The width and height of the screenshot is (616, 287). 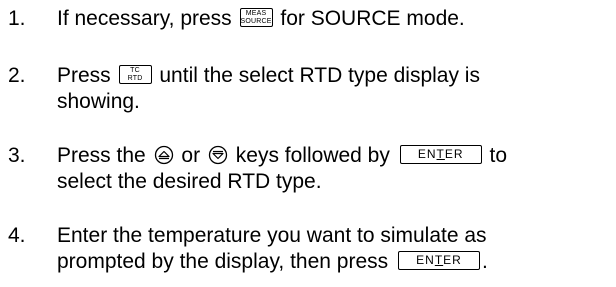 I want to click on key-label-bottom: RTD, so click(x=135, y=79).